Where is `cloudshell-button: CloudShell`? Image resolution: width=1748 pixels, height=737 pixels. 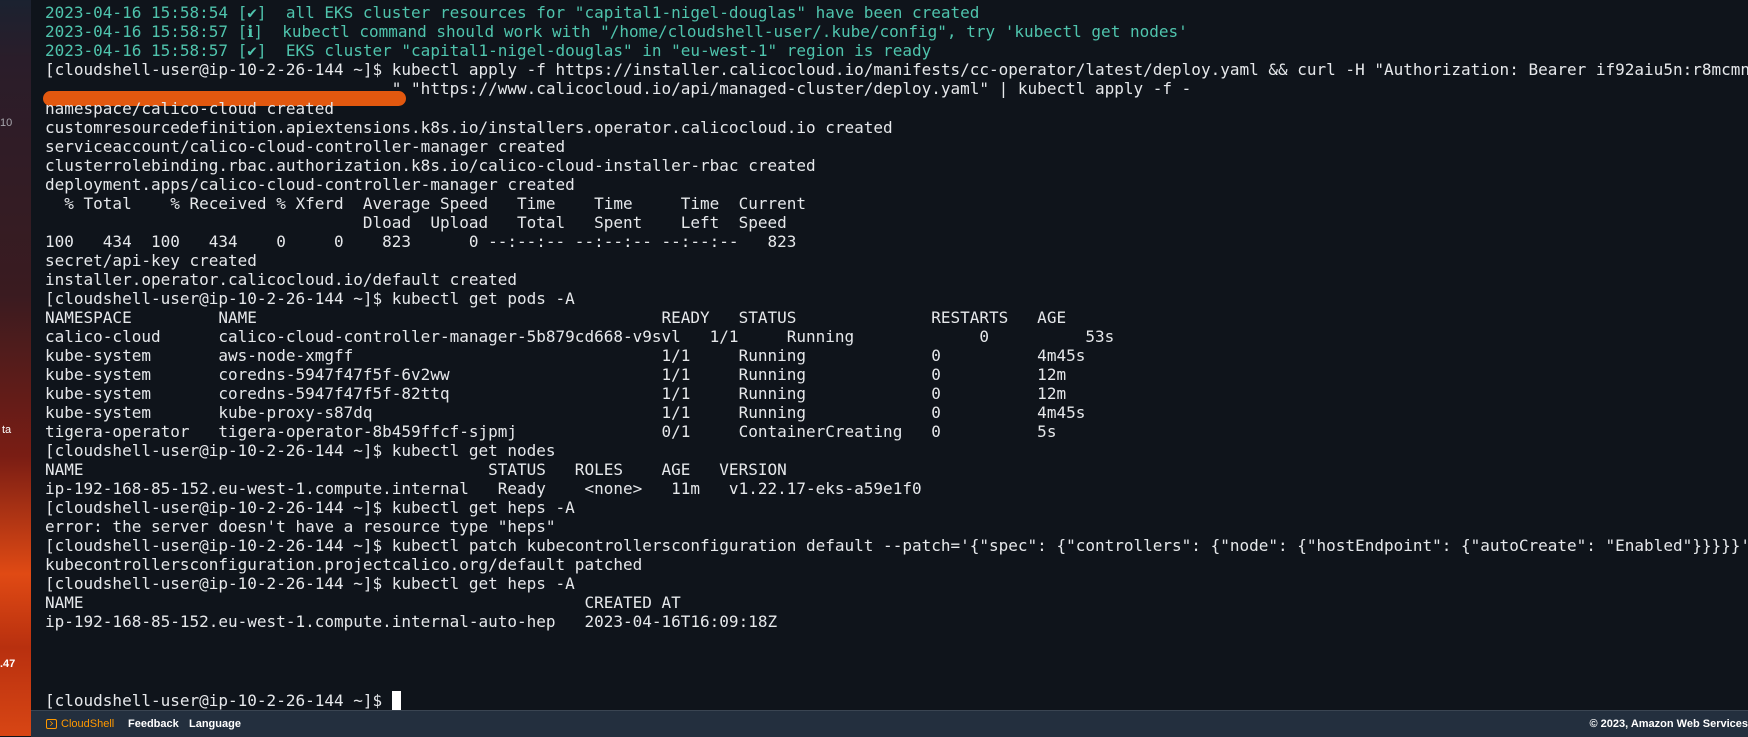 cloudshell-button: CloudShell is located at coordinates (87, 724).